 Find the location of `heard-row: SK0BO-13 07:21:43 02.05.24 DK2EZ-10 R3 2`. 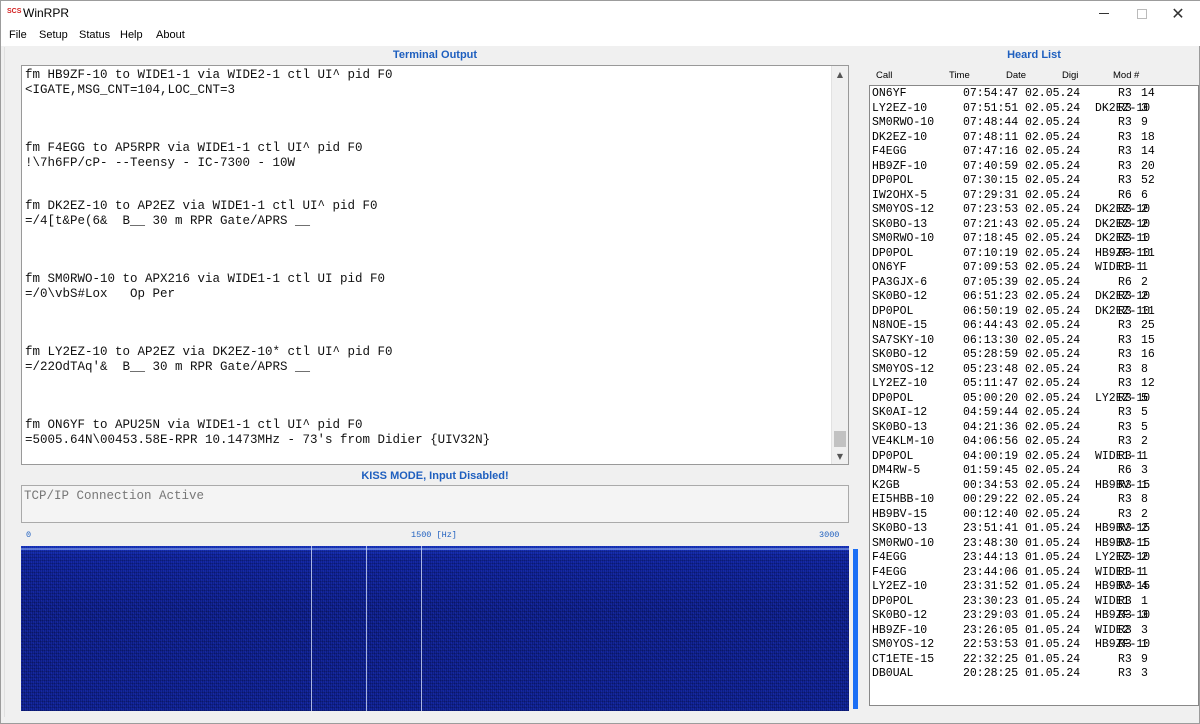

heard-row: SK0BO-13 07:21:43 02.05.24 DK2EZ-10 R3 2 is located at coordinates (1034, 225).